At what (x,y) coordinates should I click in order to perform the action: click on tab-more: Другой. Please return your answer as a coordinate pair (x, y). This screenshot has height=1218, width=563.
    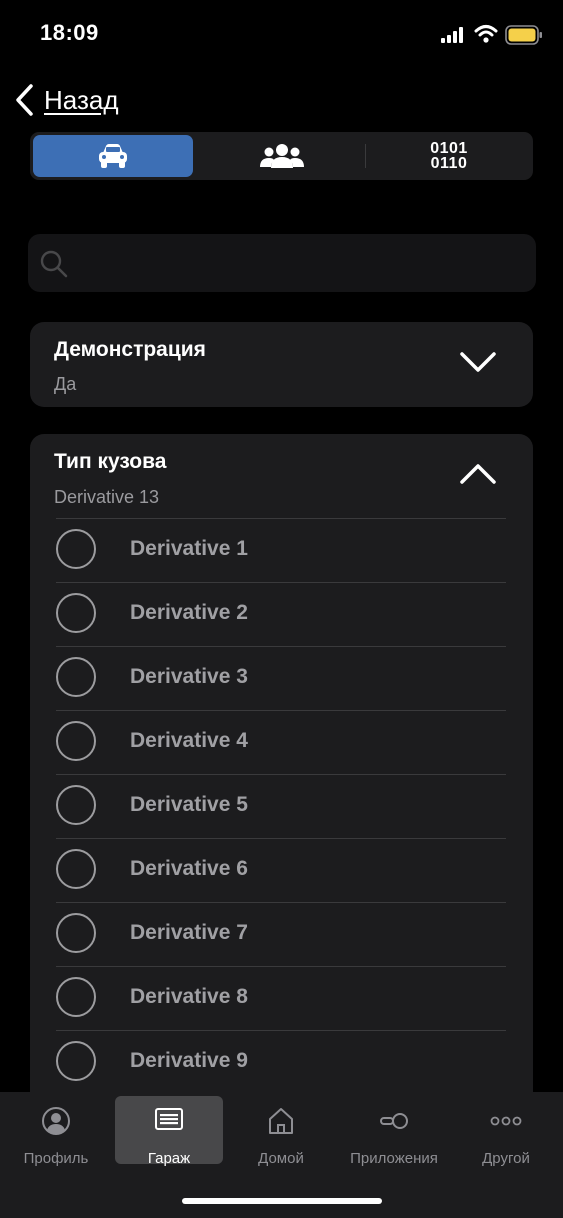
    Looking at the image, I should click on (506, 1131).